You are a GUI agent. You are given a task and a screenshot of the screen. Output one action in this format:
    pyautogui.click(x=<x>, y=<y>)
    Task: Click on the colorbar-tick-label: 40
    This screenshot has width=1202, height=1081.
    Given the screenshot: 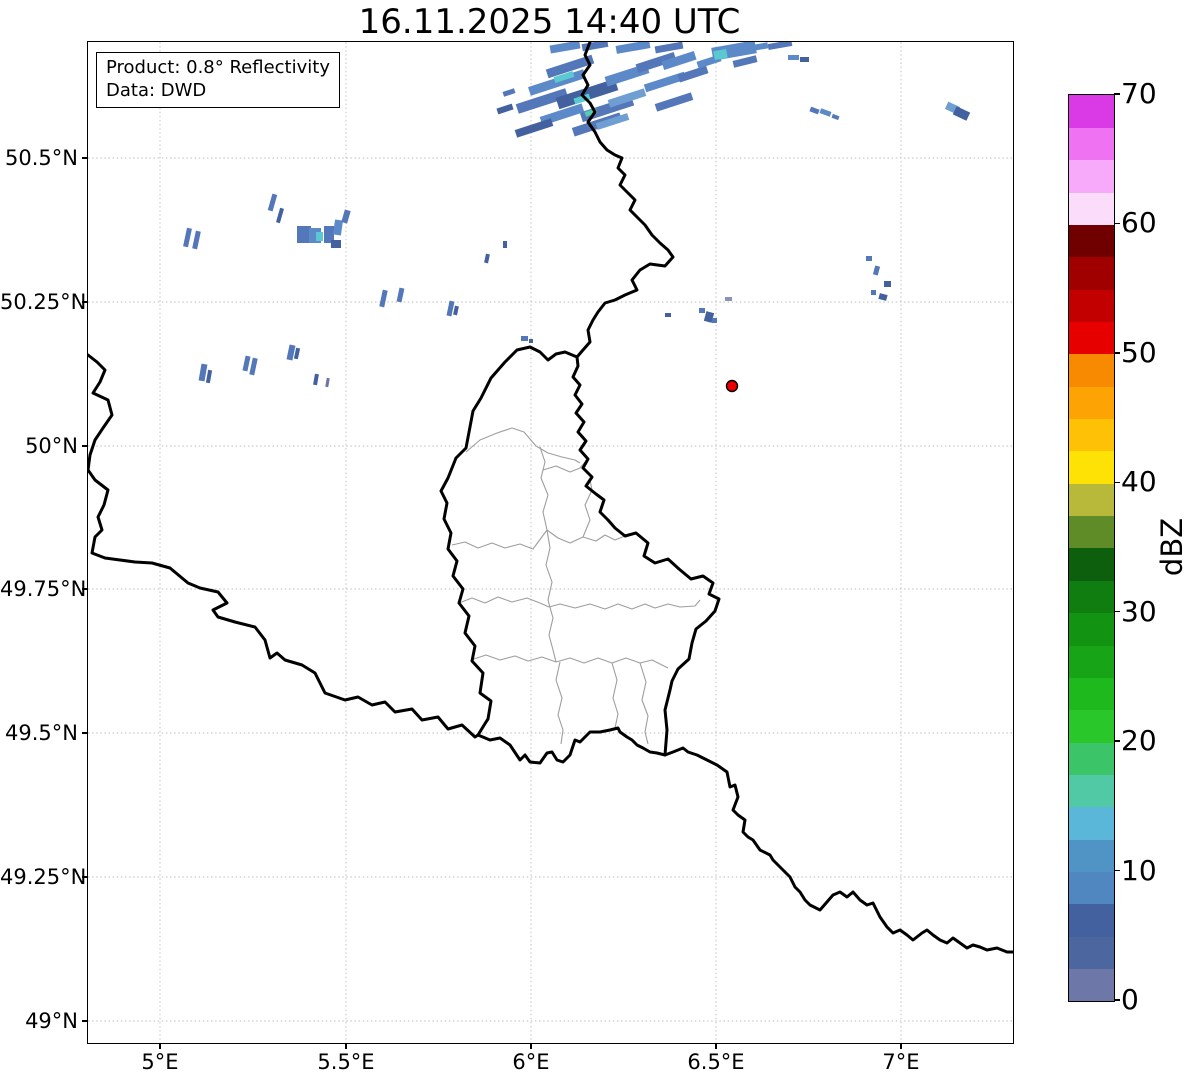 What is the action you would take?
    pyautogui.click(x=1139, y=482)
    